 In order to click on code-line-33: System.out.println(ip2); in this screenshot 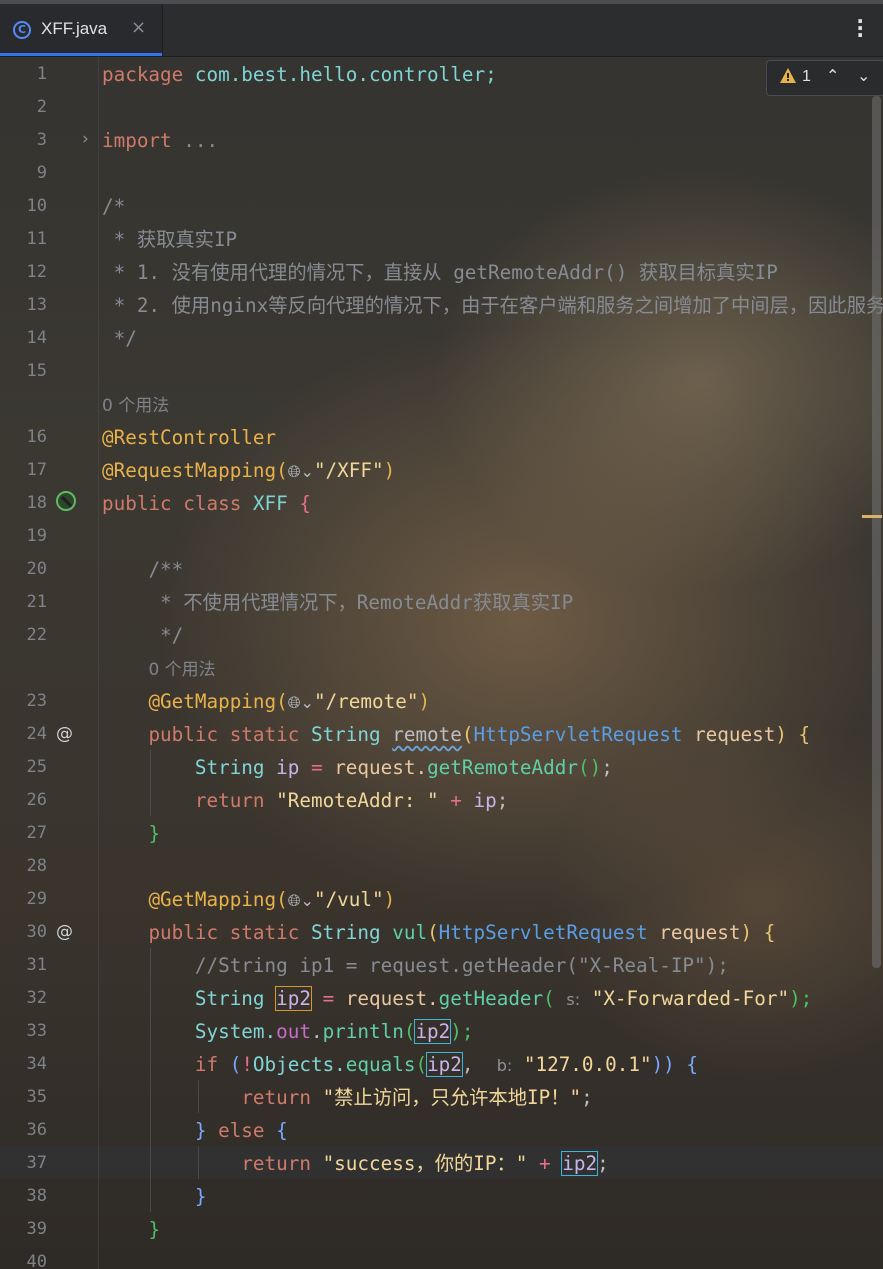, I will do `click(288, 1031)`.